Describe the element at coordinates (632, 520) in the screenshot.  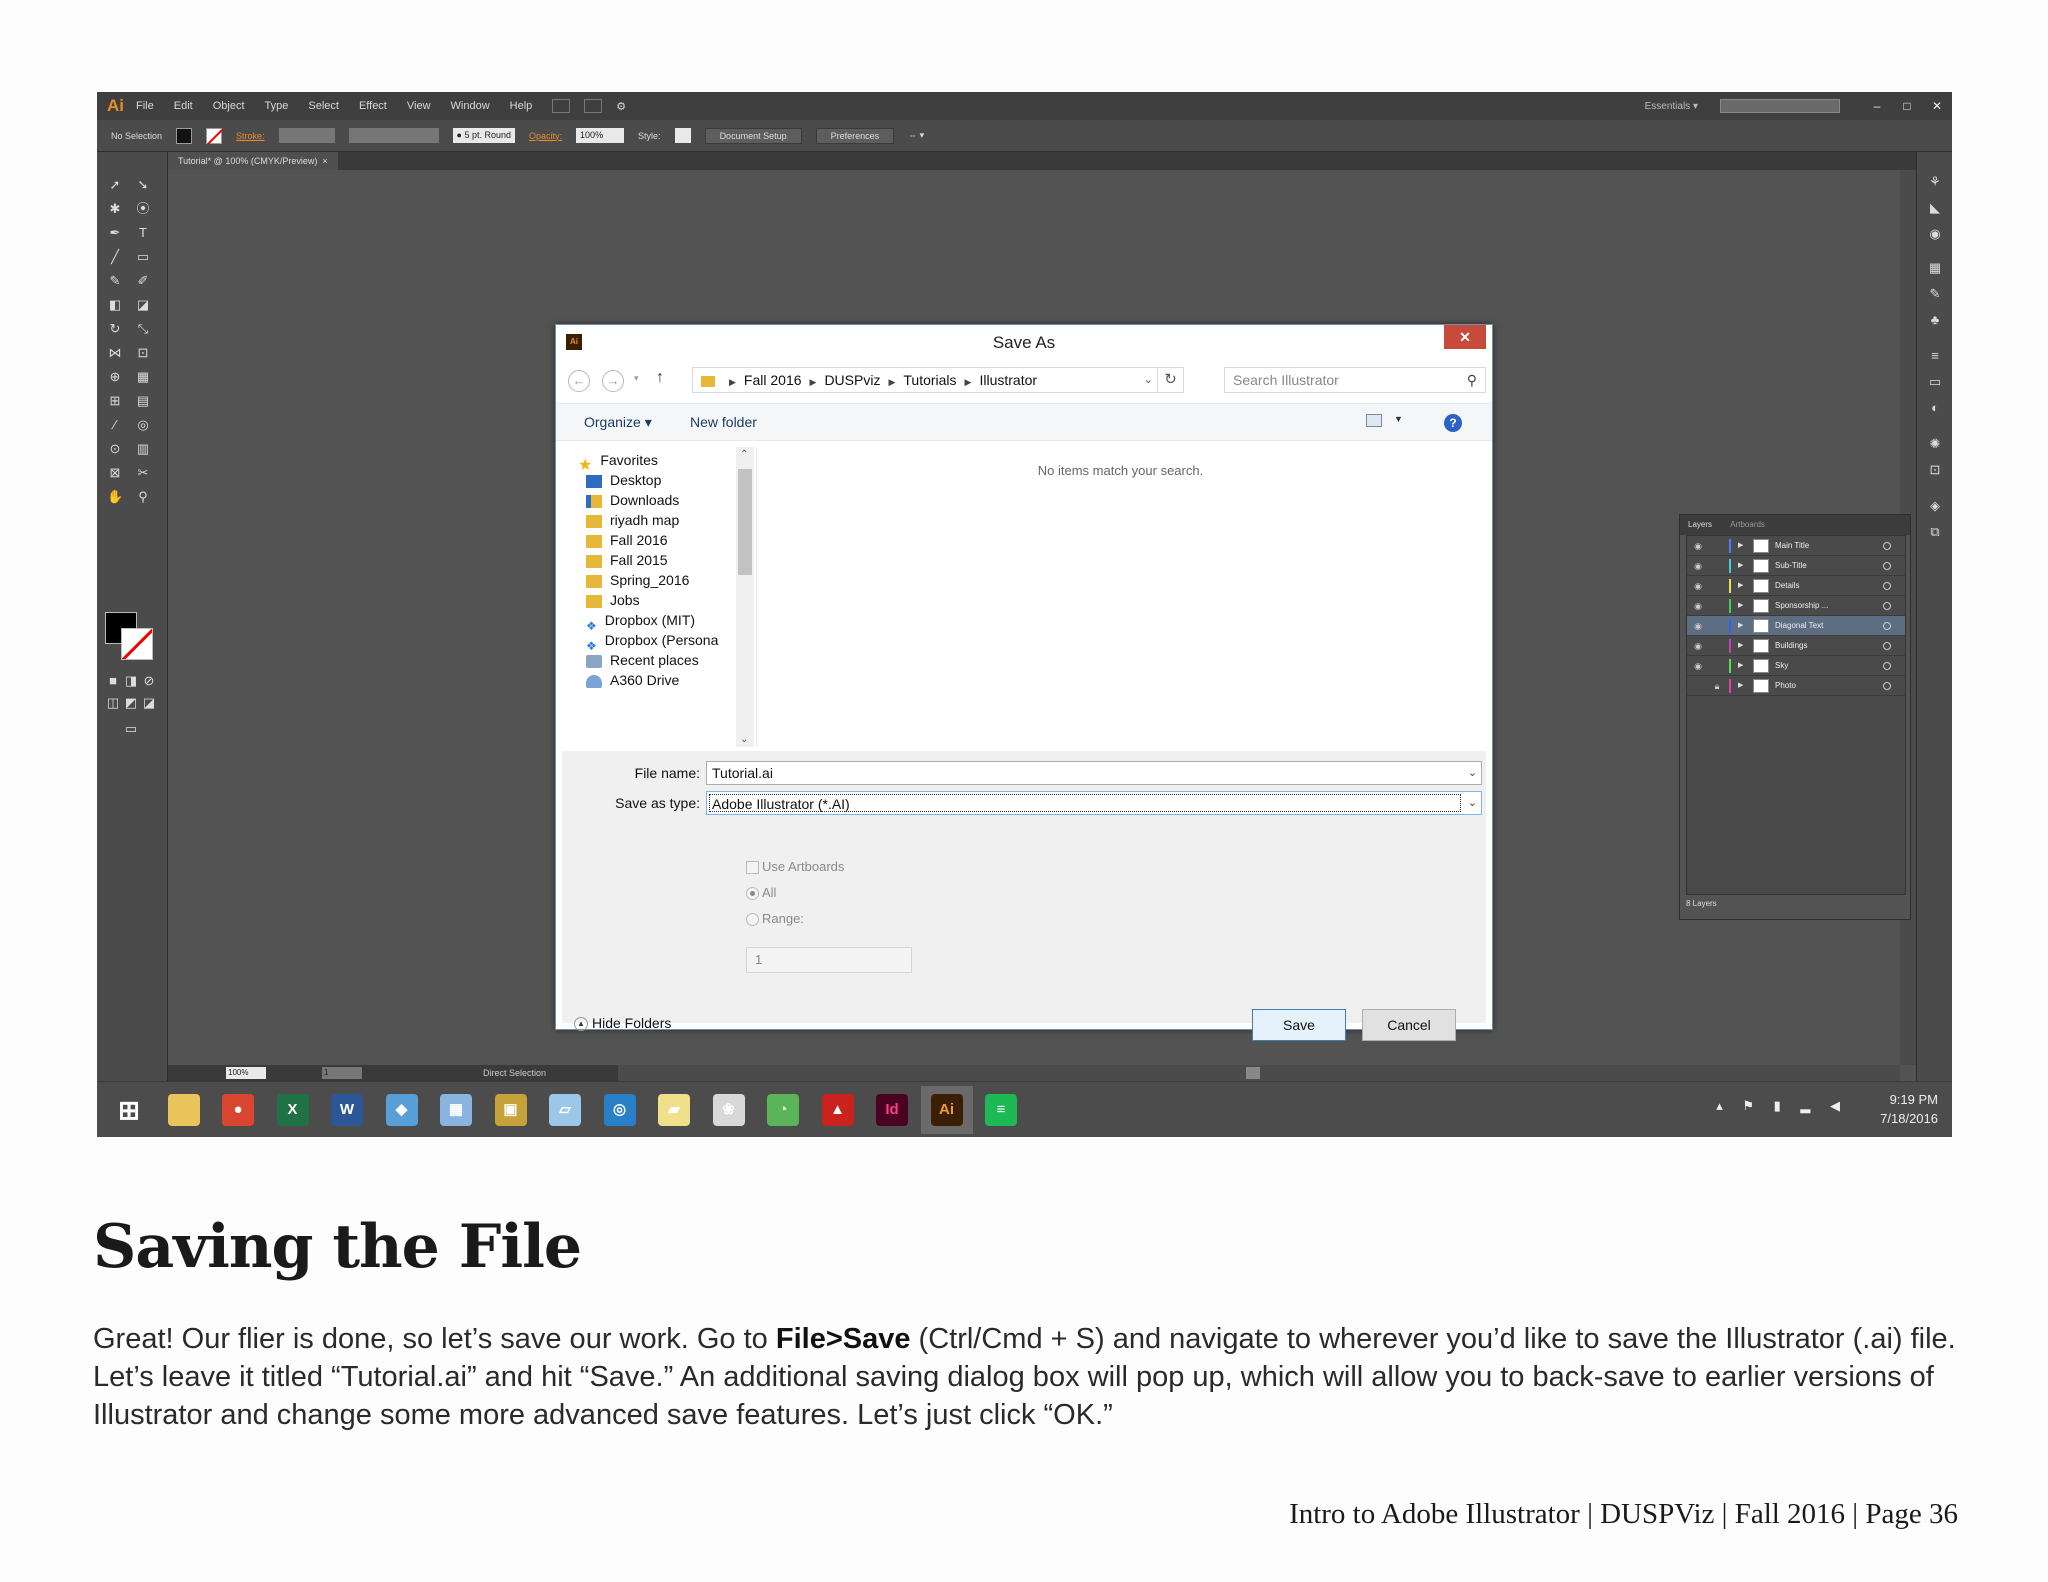
I see `nav-item: riyadh map` at that location.